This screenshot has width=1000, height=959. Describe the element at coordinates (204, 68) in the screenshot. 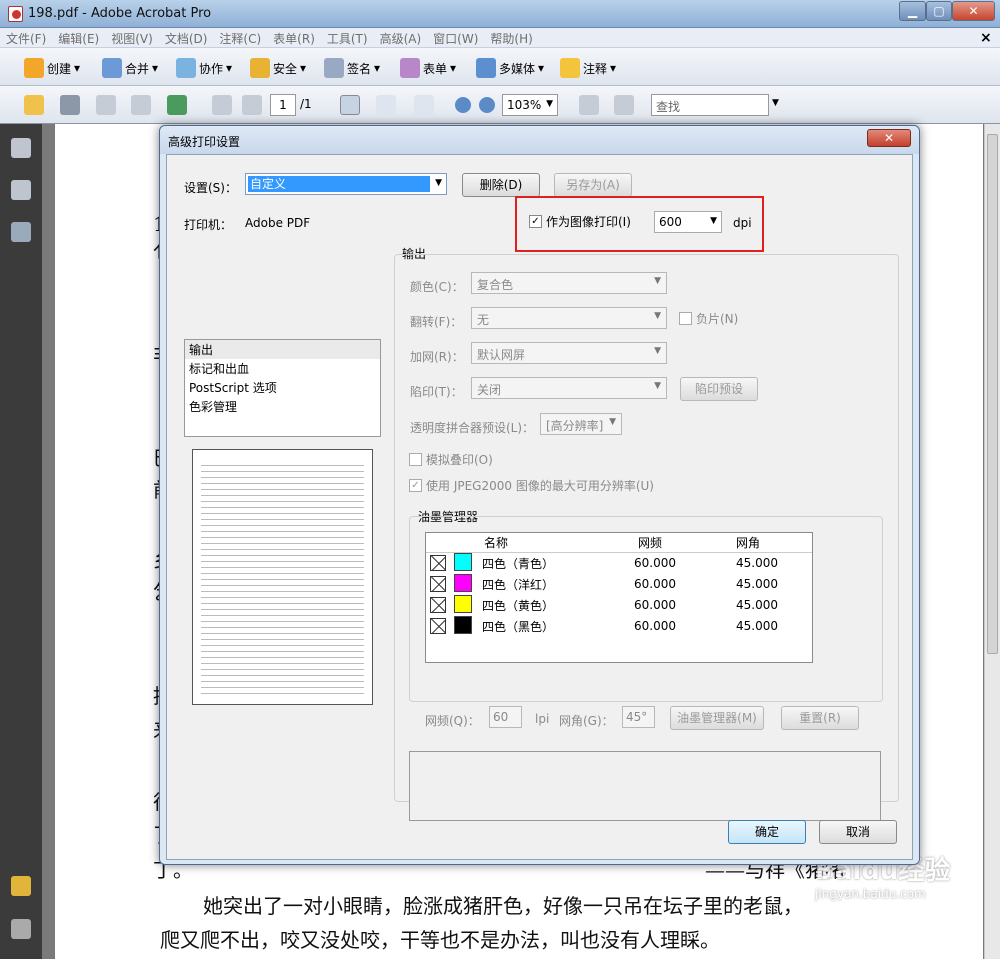

I see `collaborate-button: 协作 ▾` at that location.